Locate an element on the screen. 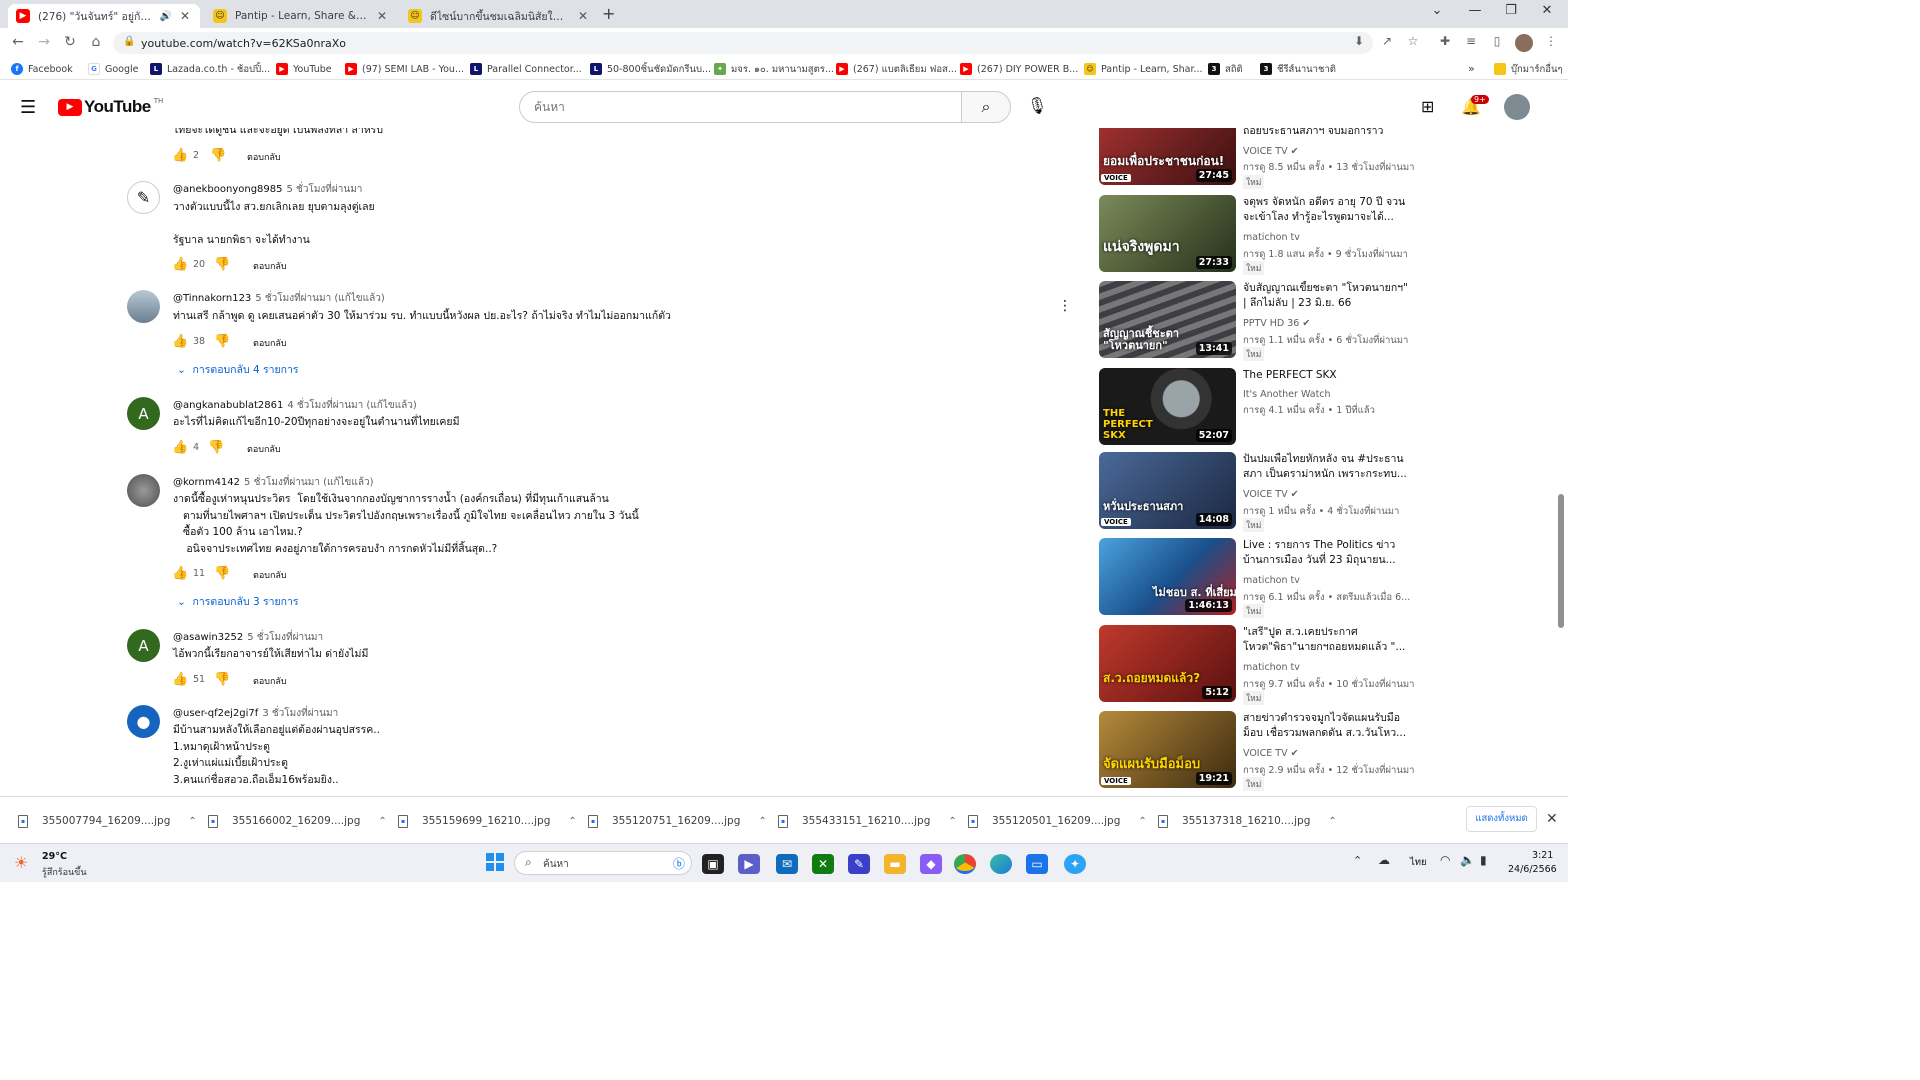 This screenshot has width=1920, height=1080. avatar is located at coordinates (143, 490).